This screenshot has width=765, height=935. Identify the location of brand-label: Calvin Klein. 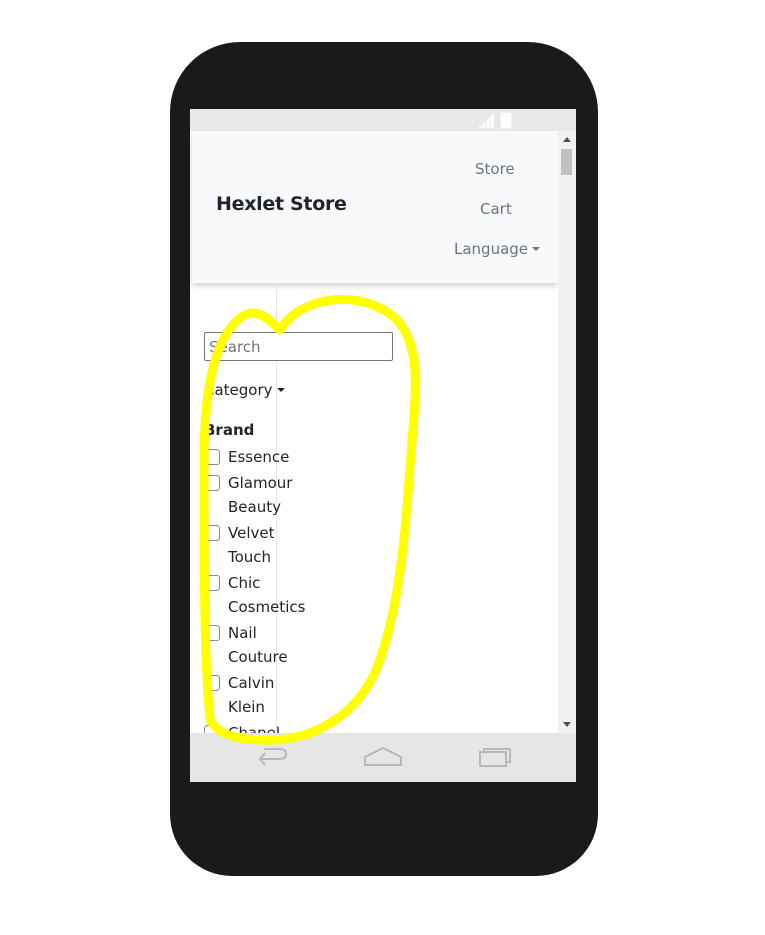
(251, 695).